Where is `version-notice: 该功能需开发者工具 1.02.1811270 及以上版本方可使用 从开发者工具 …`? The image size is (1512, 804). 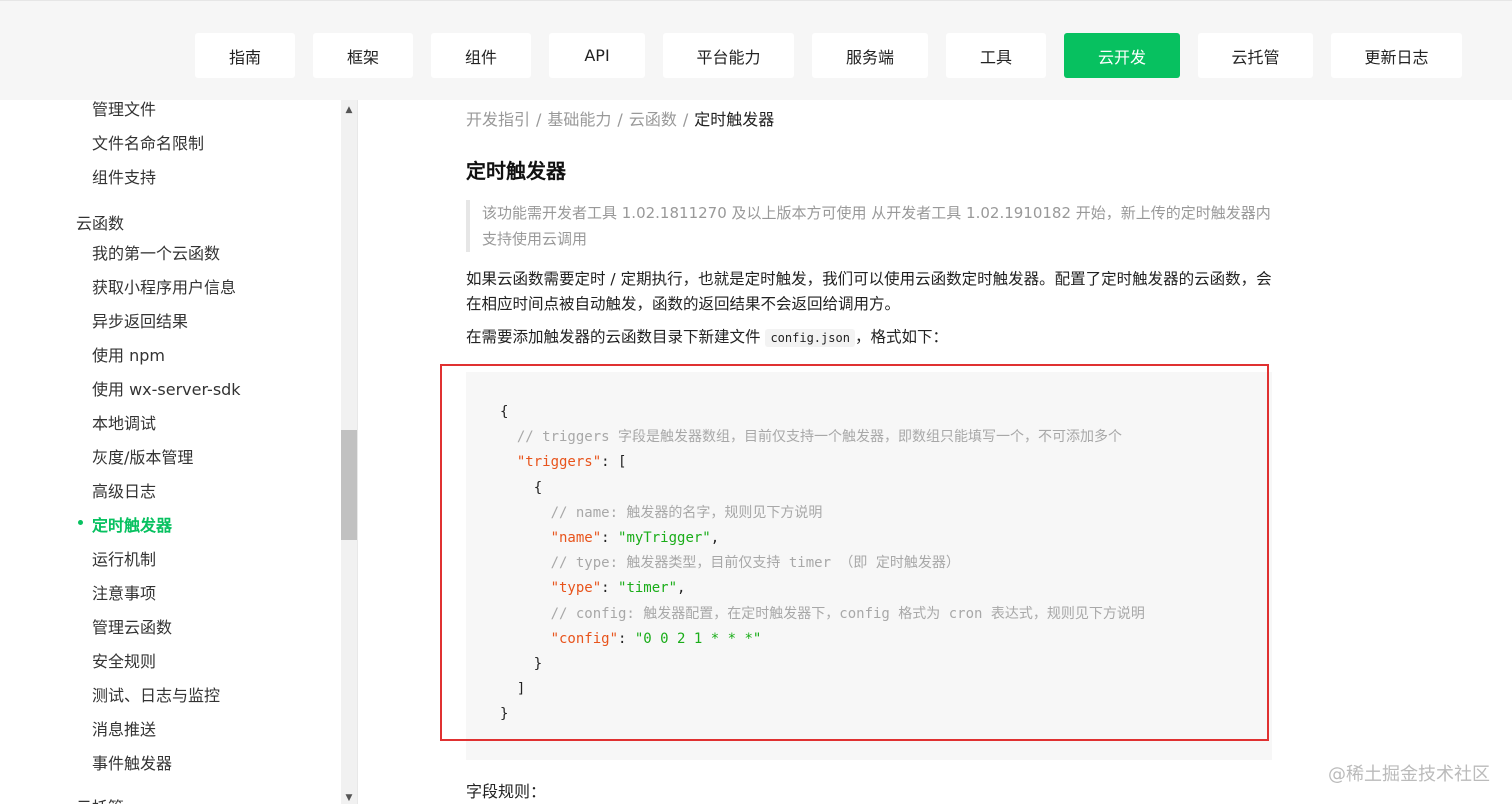 version-notice: 该功能需开发者工具 1.02.1811270 及以上版本方可使用 从开发者工具 … is located at coordinates (871, 226).